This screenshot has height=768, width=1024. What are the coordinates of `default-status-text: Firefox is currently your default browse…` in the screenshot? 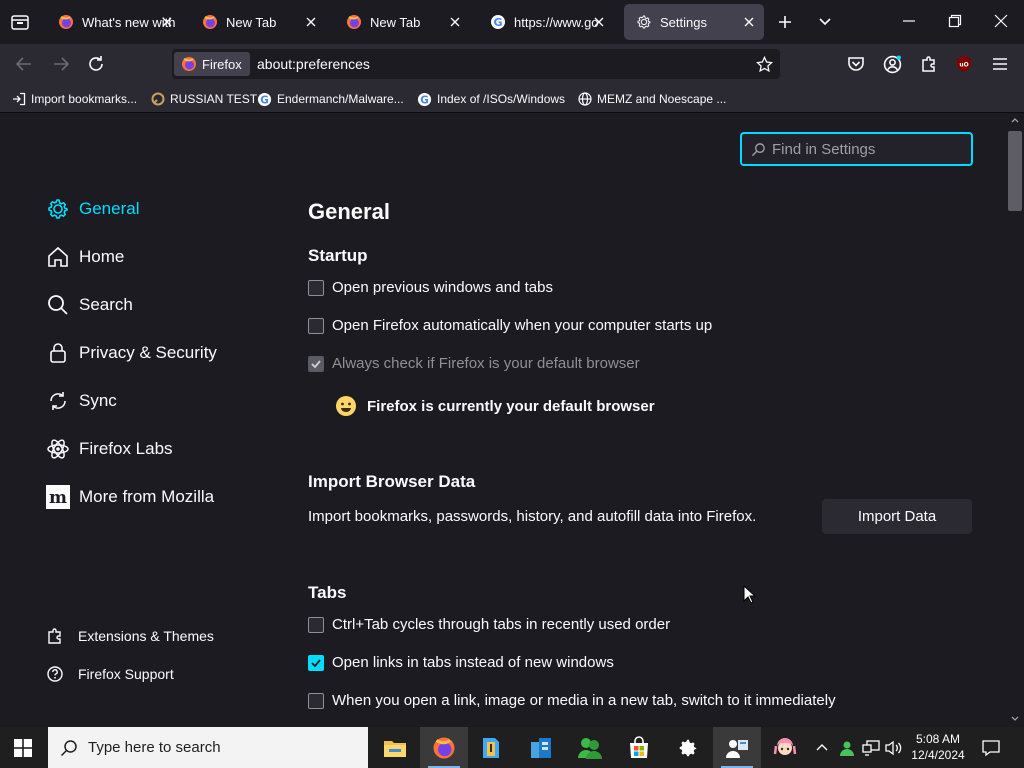 It's located at (511, 406).